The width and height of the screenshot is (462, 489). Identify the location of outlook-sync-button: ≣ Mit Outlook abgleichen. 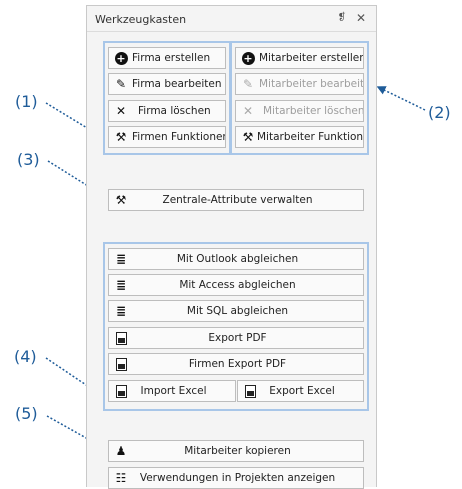
(236, 259).